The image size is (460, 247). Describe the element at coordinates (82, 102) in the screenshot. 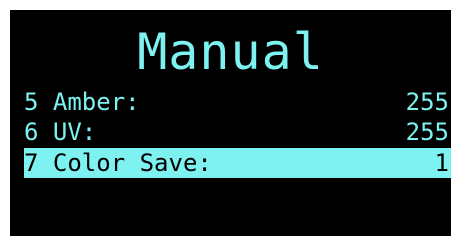

I see `menu-item-label: 5 Amber:` at that location.